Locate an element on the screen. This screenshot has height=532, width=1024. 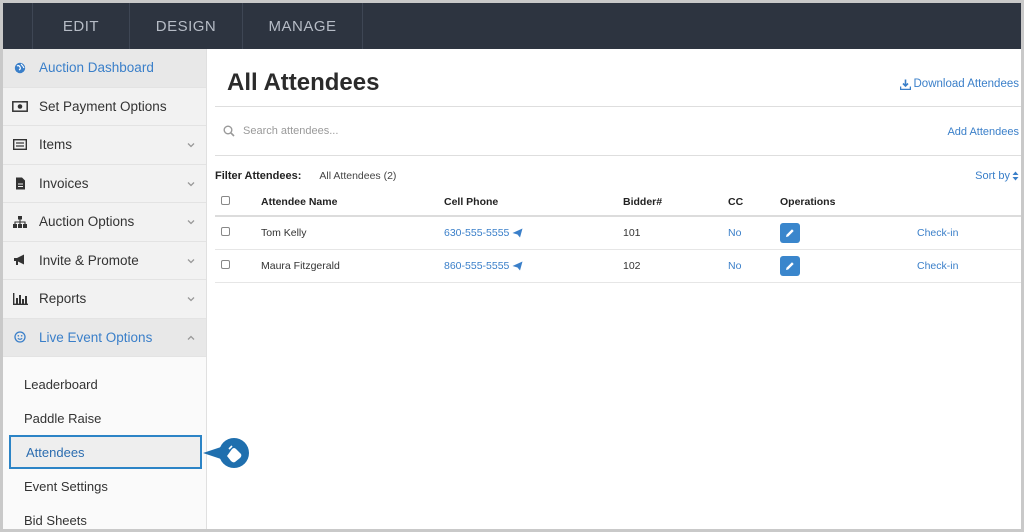
download-attendees-link: Download Attendees is located at coordinates (959, 84).